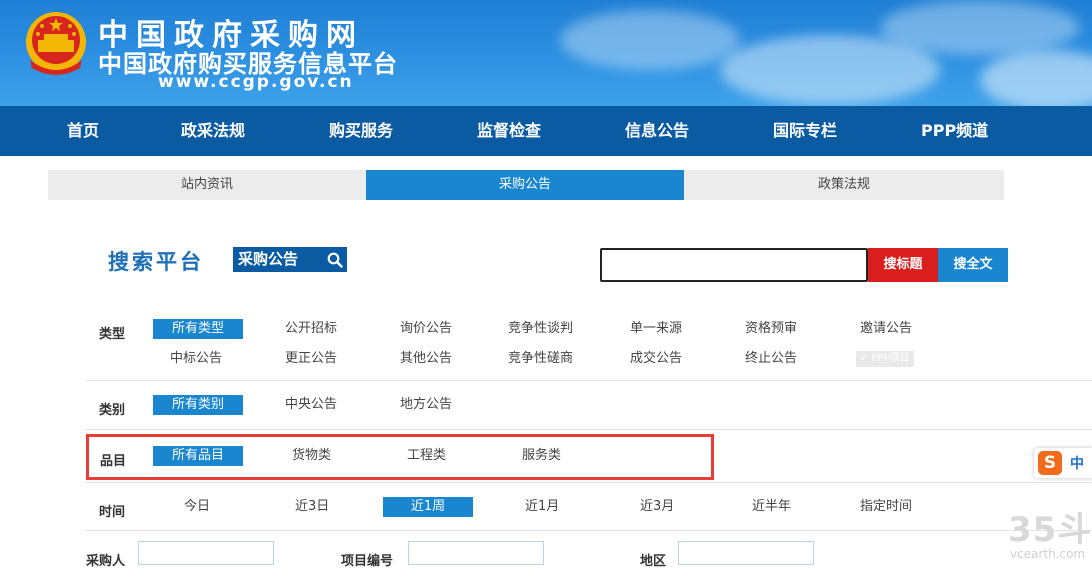 The width and height of the screenshot is (1092, 577). What do you see at coordinates (428, 507) in the screenshot?
I see `time-option-1-week: 近1周` at bounding box center [428, 507].